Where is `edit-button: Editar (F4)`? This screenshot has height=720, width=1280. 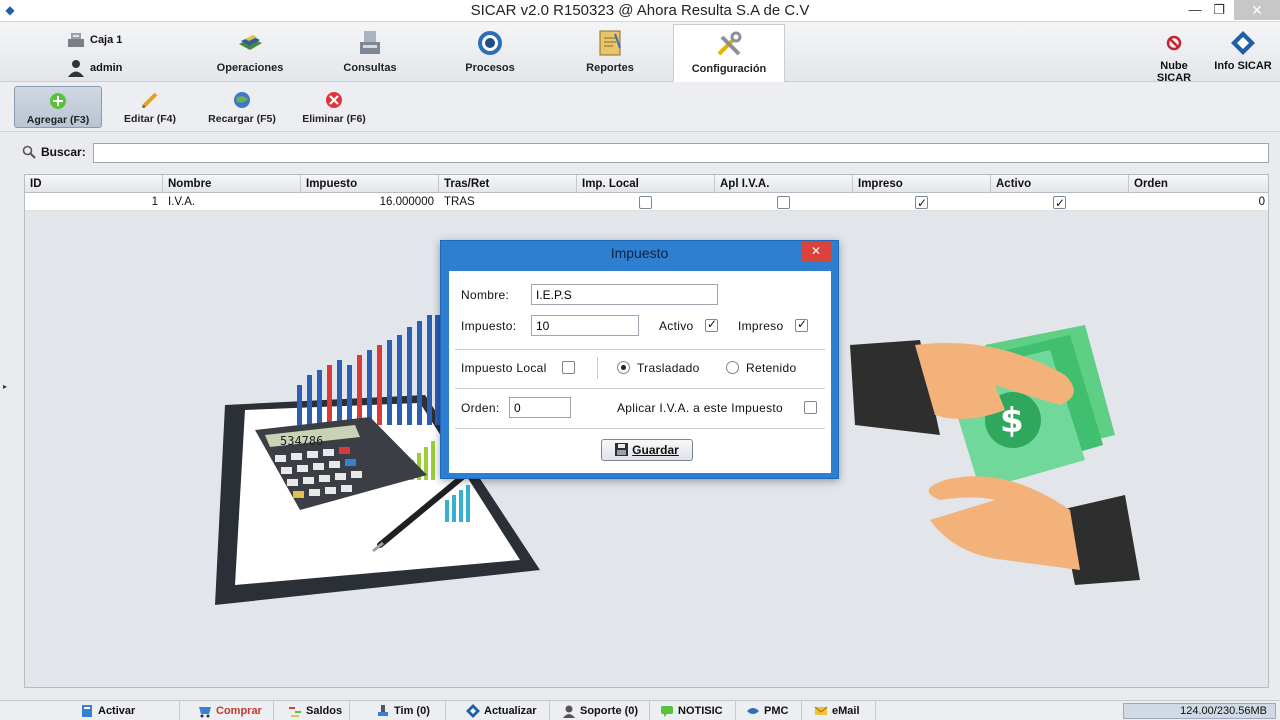 edit-button: Editar (F4) is located at coordinates (150, 107).